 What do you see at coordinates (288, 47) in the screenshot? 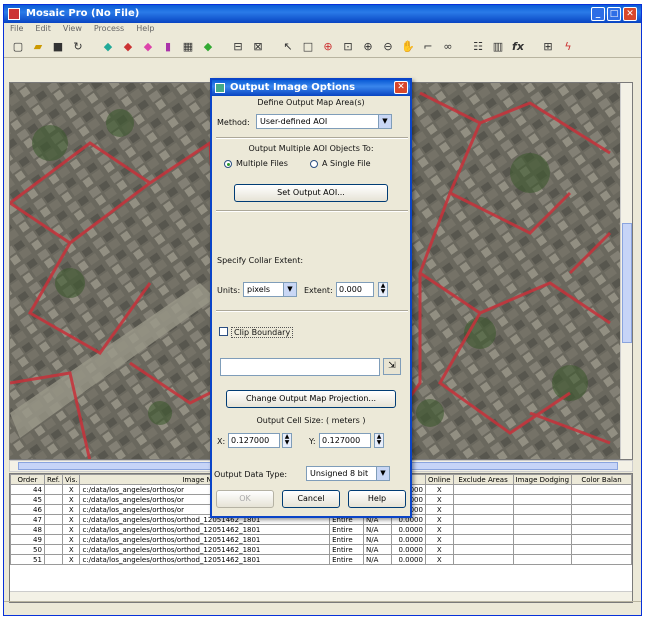
I see `arrow-icon: ↖` at bounding box center [288, 47].